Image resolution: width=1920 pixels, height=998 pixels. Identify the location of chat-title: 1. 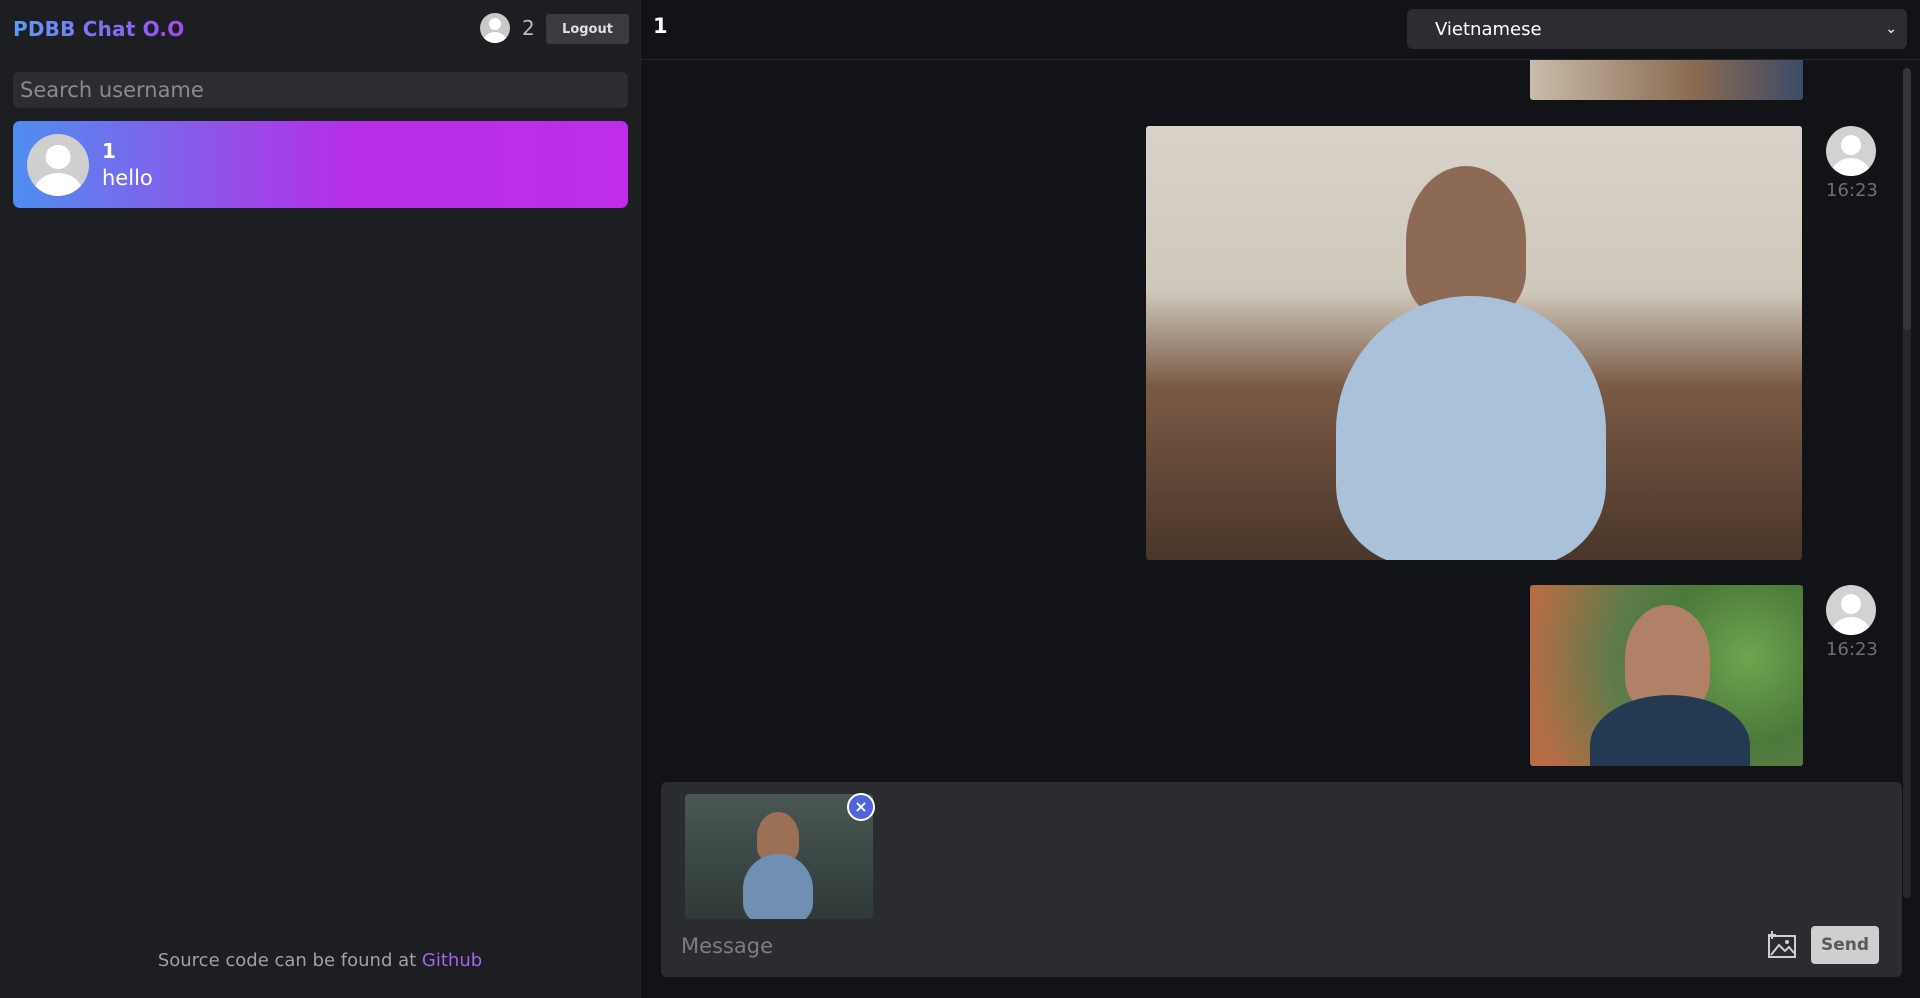
(660, 26).